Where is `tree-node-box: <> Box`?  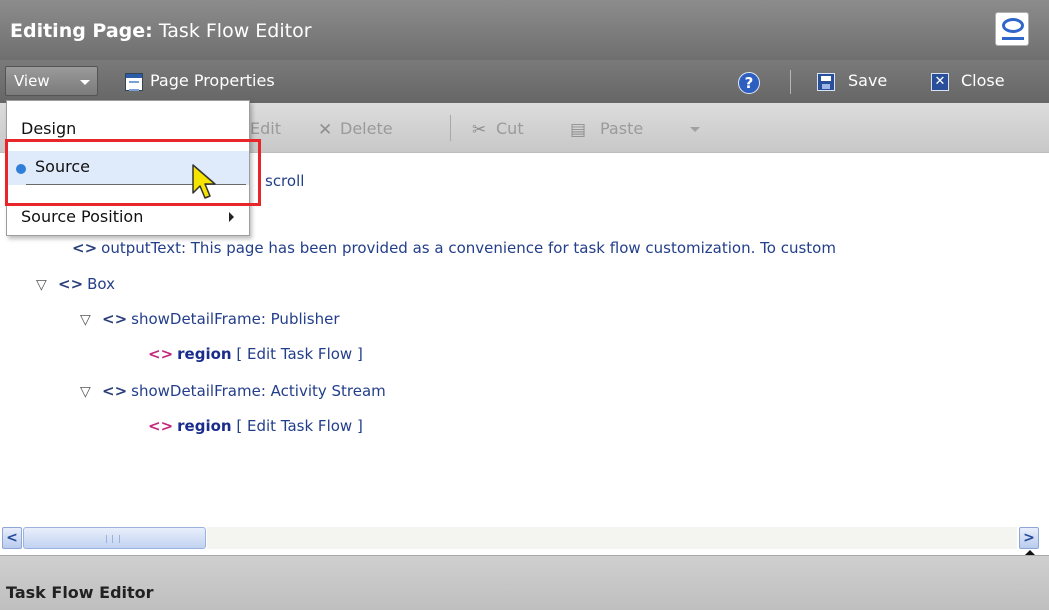 tree-node-box: <> Box is located at coordinates (86, 284).